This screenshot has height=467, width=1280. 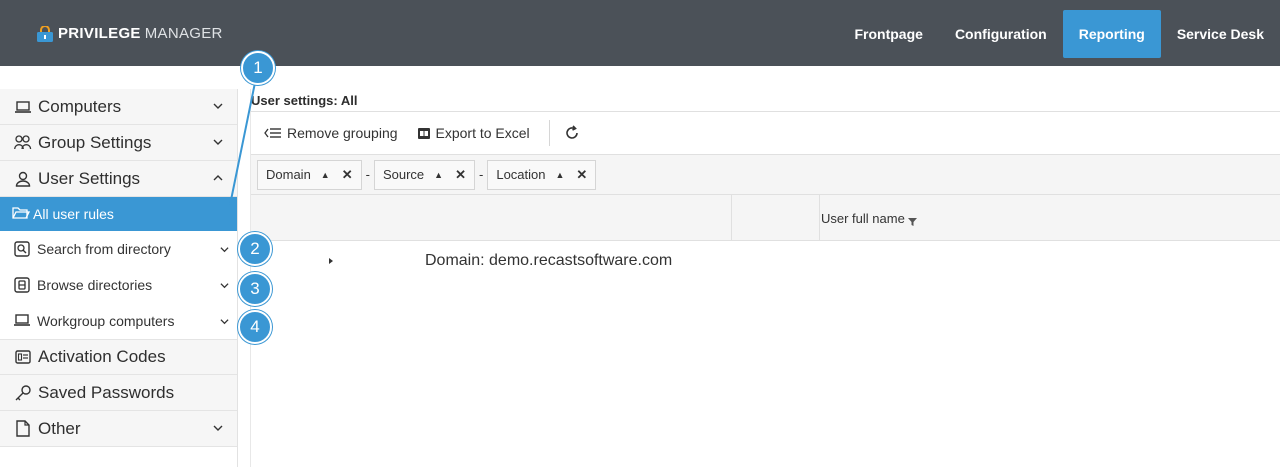 What do you see at coordinates (22, 249) in the screenshot?
I see `search-directory-icon` at bounding box center [22, 249].